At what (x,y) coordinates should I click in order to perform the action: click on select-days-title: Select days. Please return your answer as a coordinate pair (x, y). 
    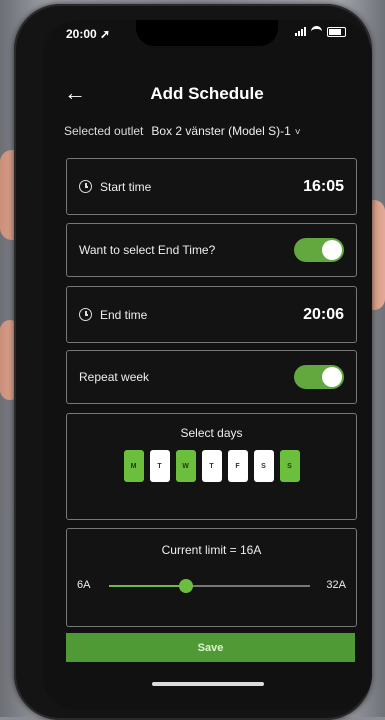
    Looking at the image, I should click on (211, 433).